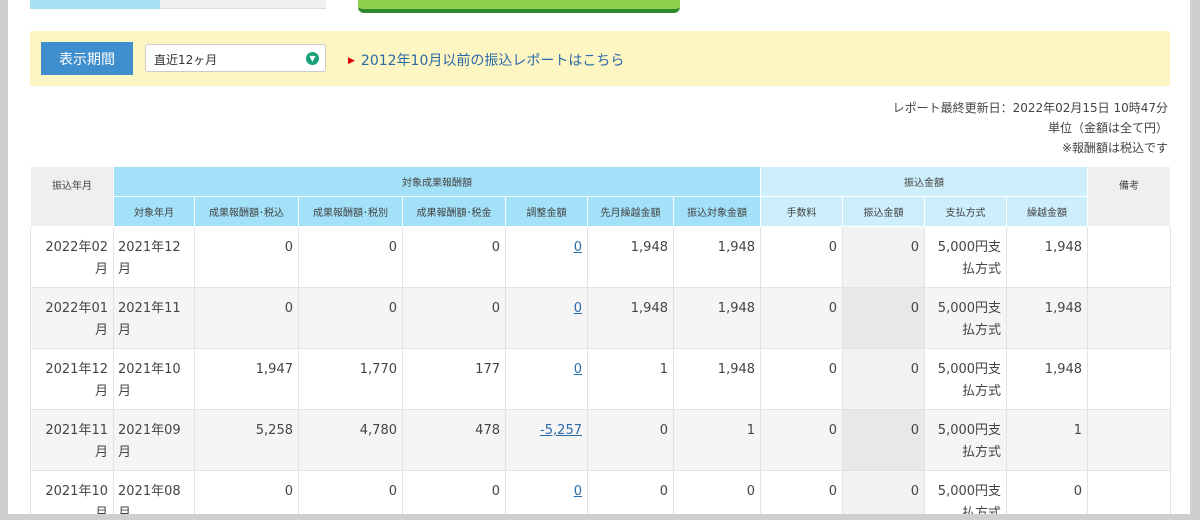 This screenshot has width=1200, height=520. I want to click on tax-note: ※報酬額は税込です, so click(1114, 148).